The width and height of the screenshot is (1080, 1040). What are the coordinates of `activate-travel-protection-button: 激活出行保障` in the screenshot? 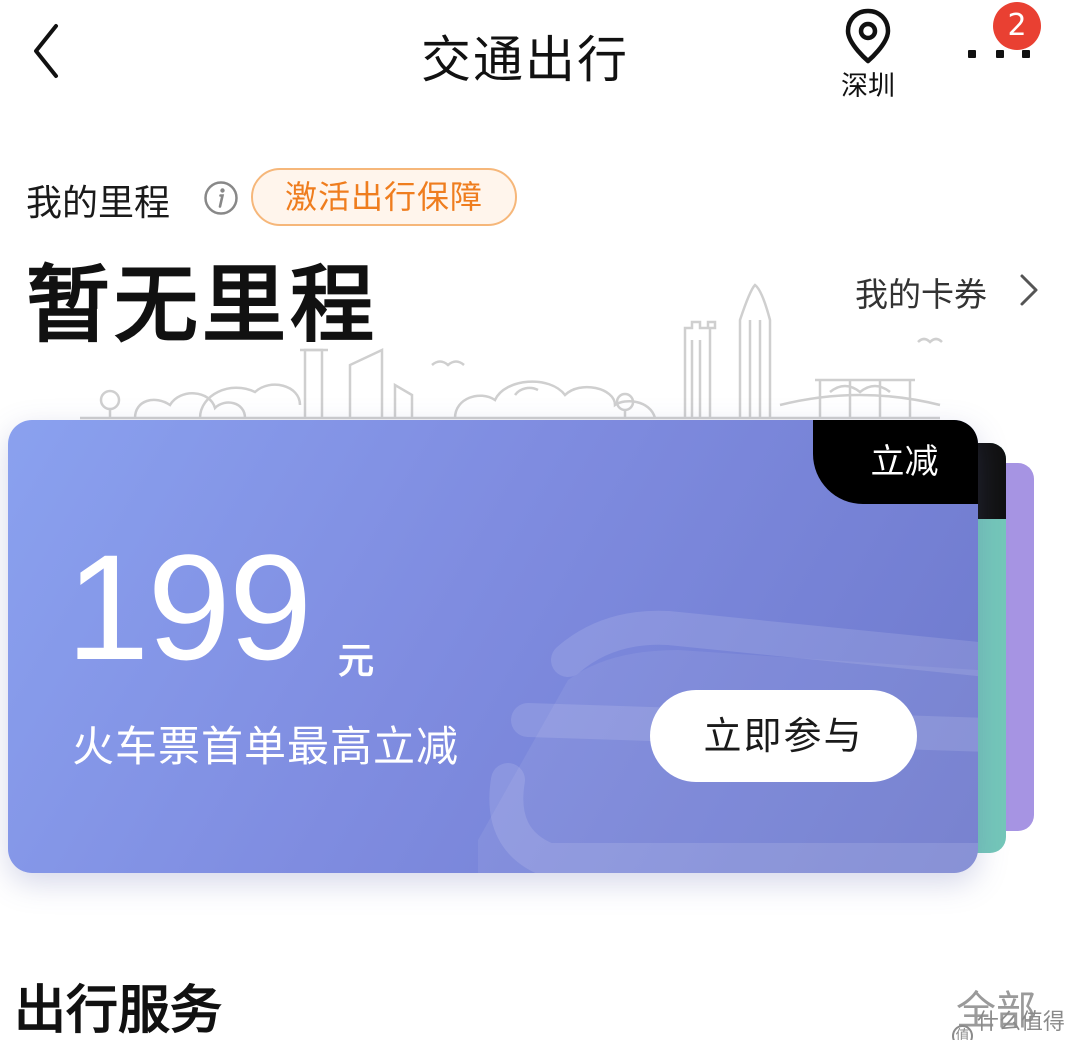 It's located at (384, 197).